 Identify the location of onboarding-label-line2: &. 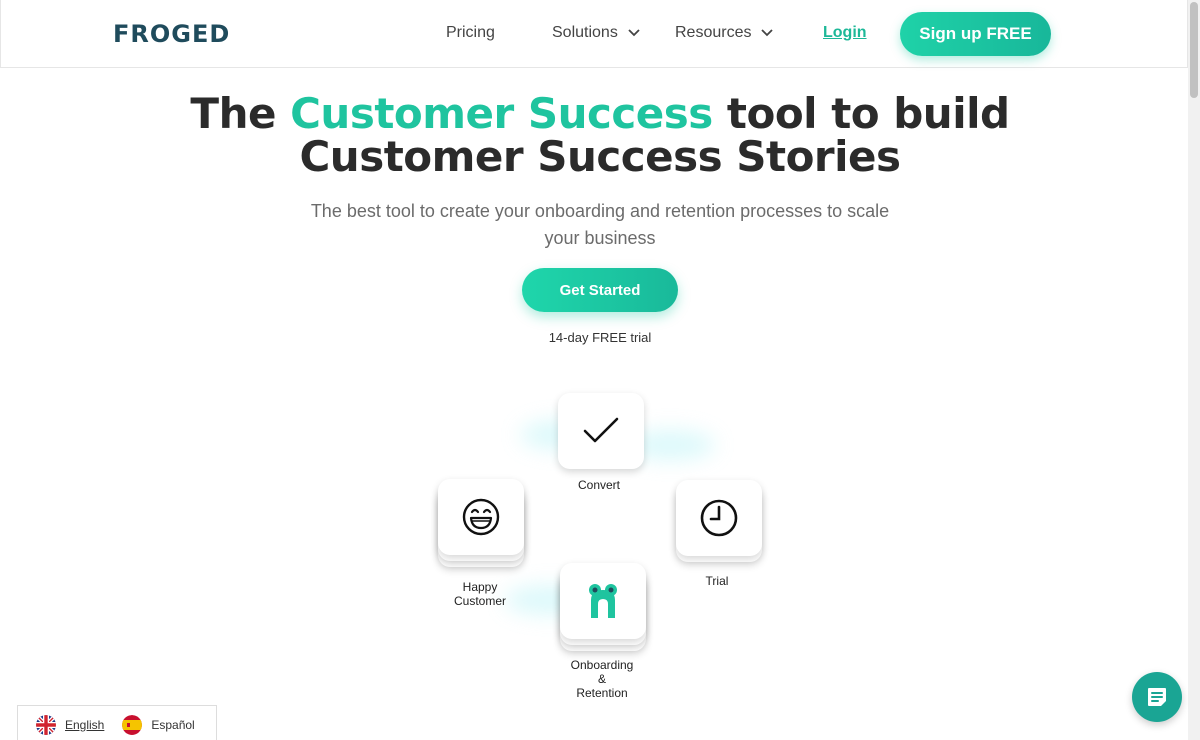
(601, 679).